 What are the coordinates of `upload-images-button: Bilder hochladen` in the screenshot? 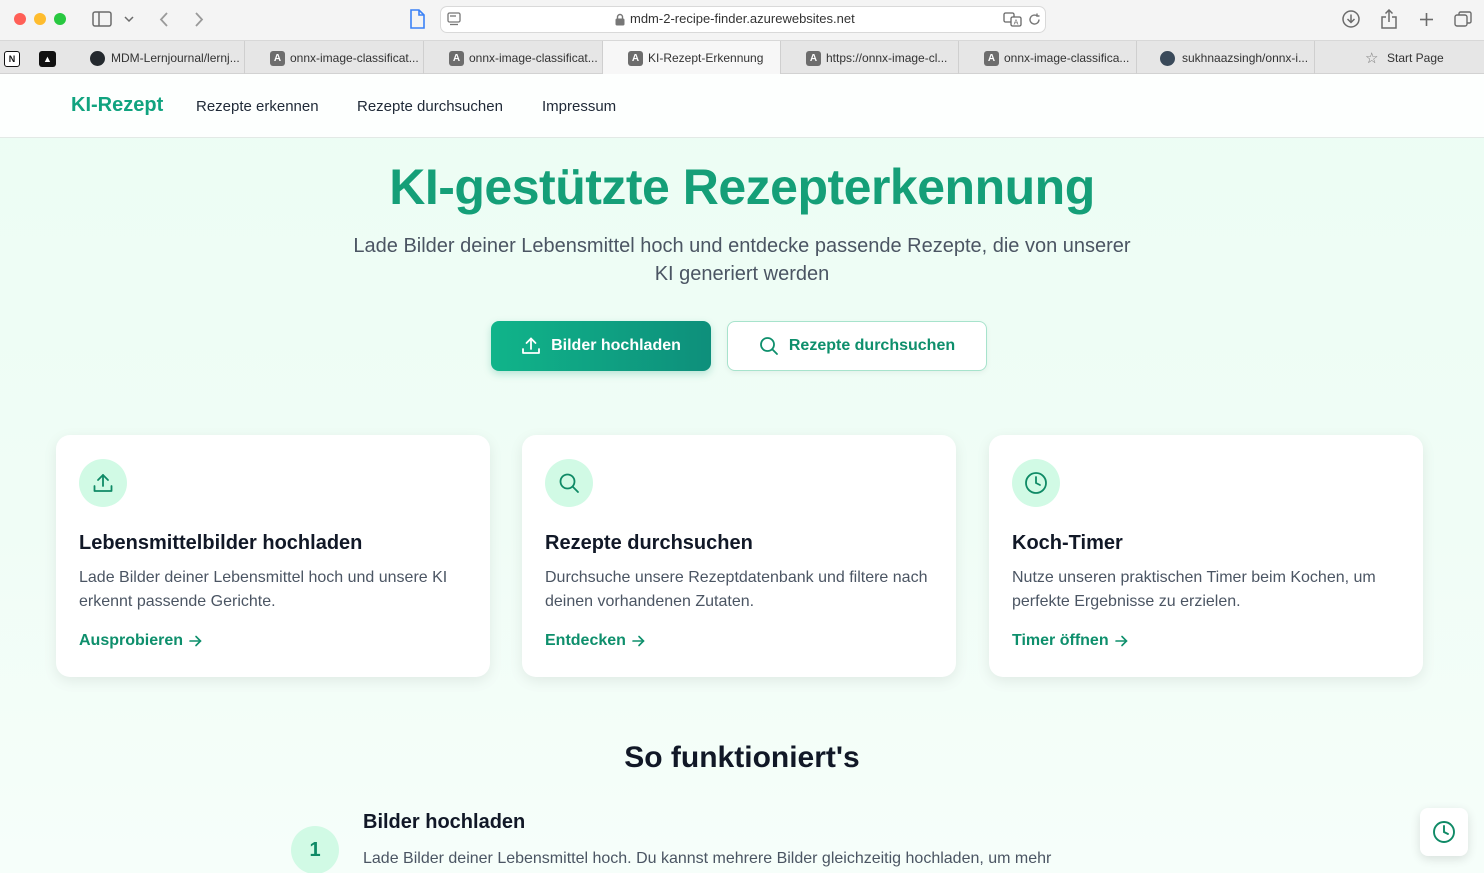 It's located at (601, 346).